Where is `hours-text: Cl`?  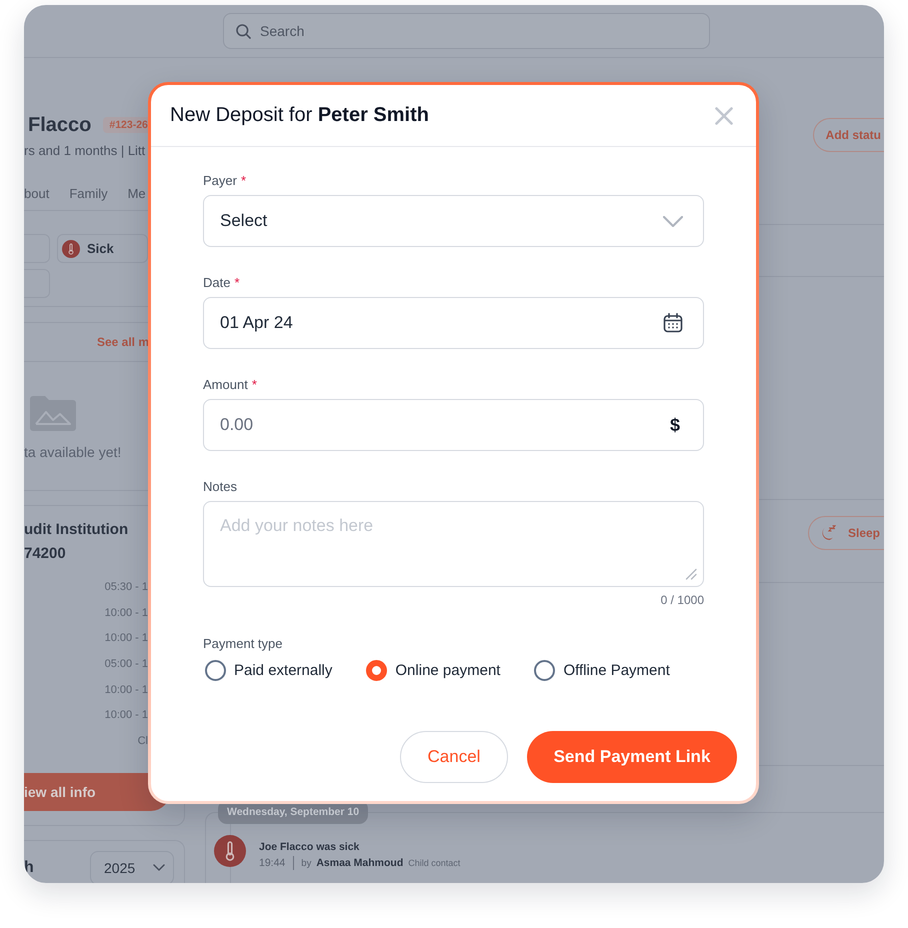
hours-text: Cl is located at coordinates (143, 742).